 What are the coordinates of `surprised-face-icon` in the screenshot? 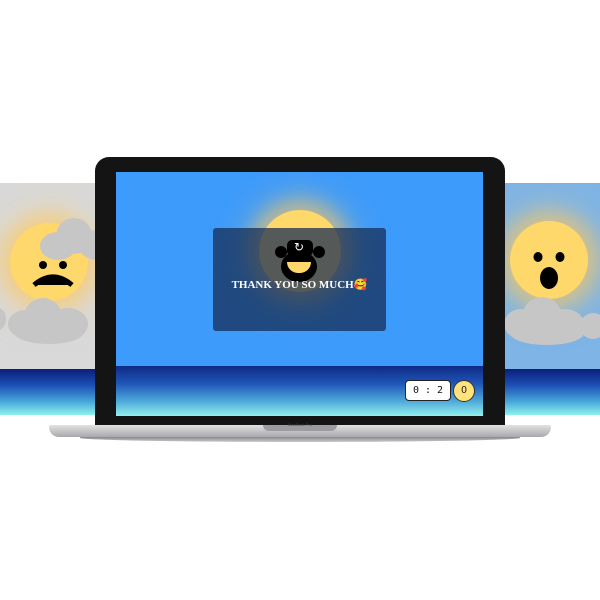 It's located at (549, 270).